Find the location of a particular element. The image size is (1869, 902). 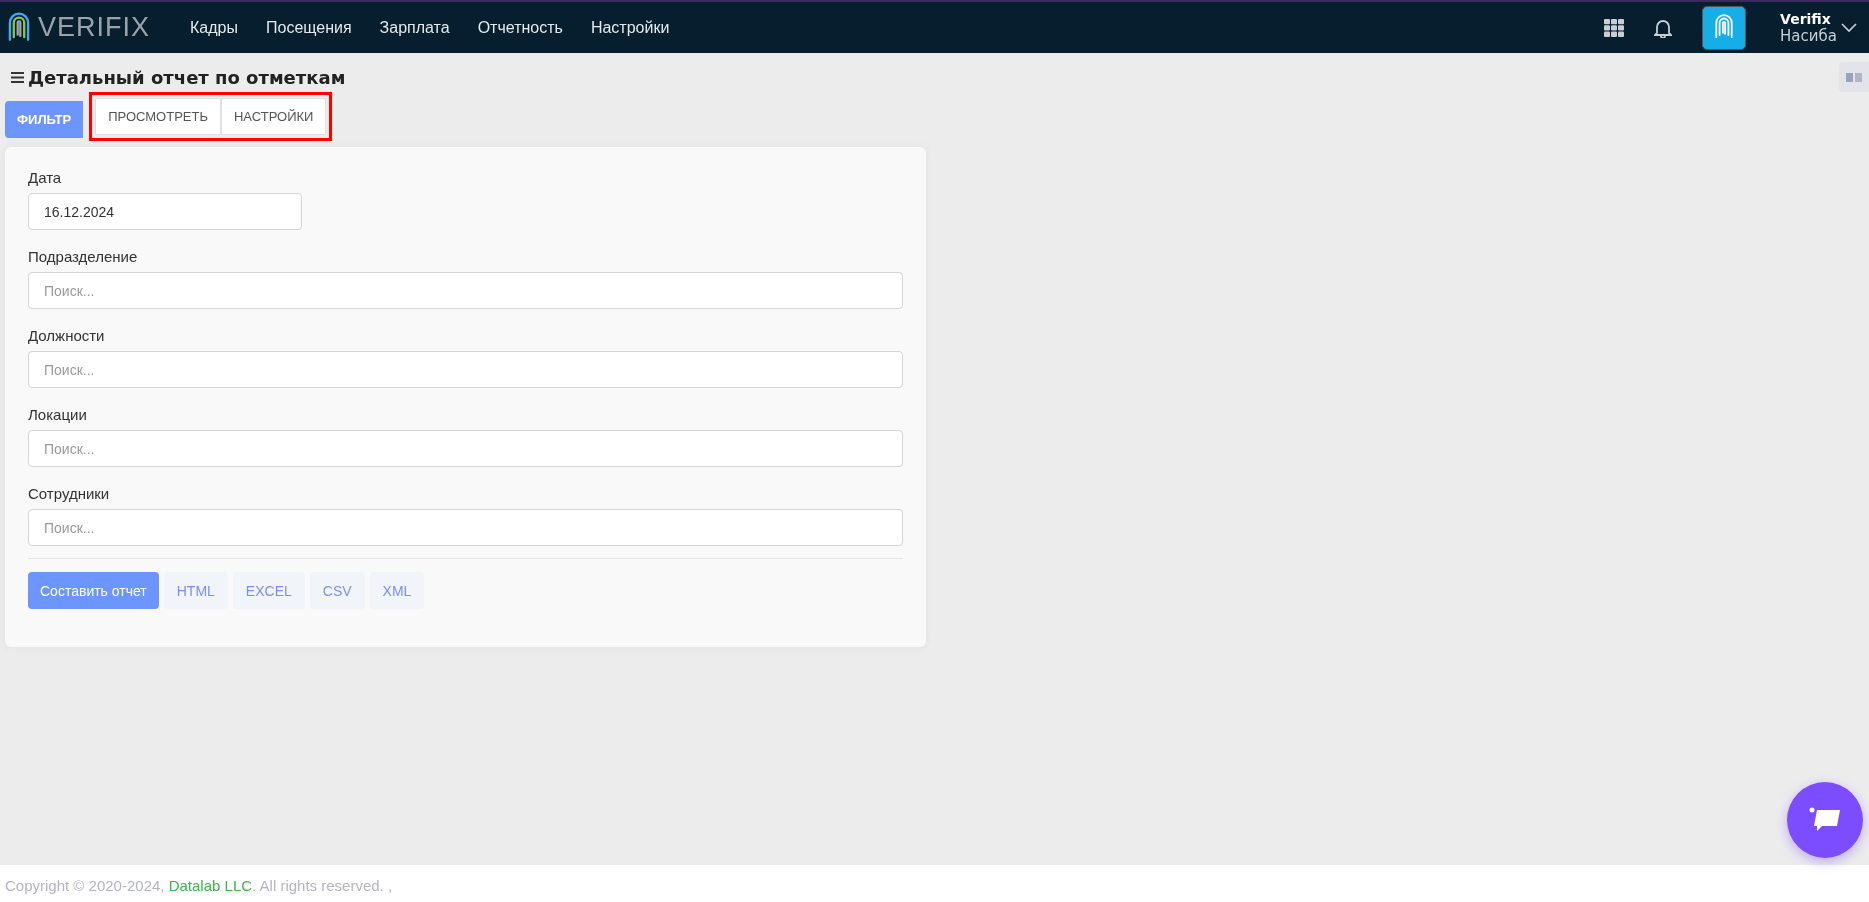

avatar-fingerprint-icon is located at coordinates (1724, 27).